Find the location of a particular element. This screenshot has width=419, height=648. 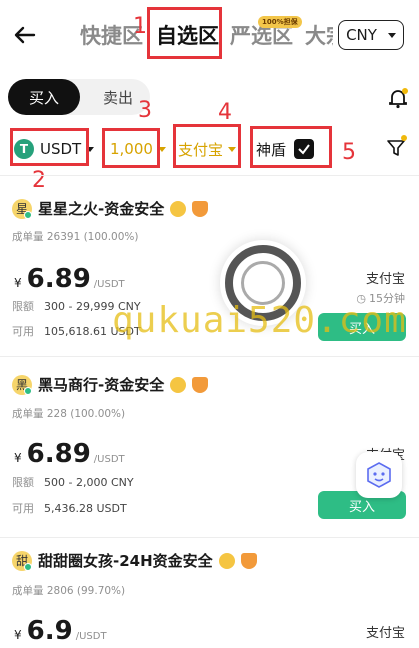

tab-bulk: 大宗 is located at coordinates (319, 35).